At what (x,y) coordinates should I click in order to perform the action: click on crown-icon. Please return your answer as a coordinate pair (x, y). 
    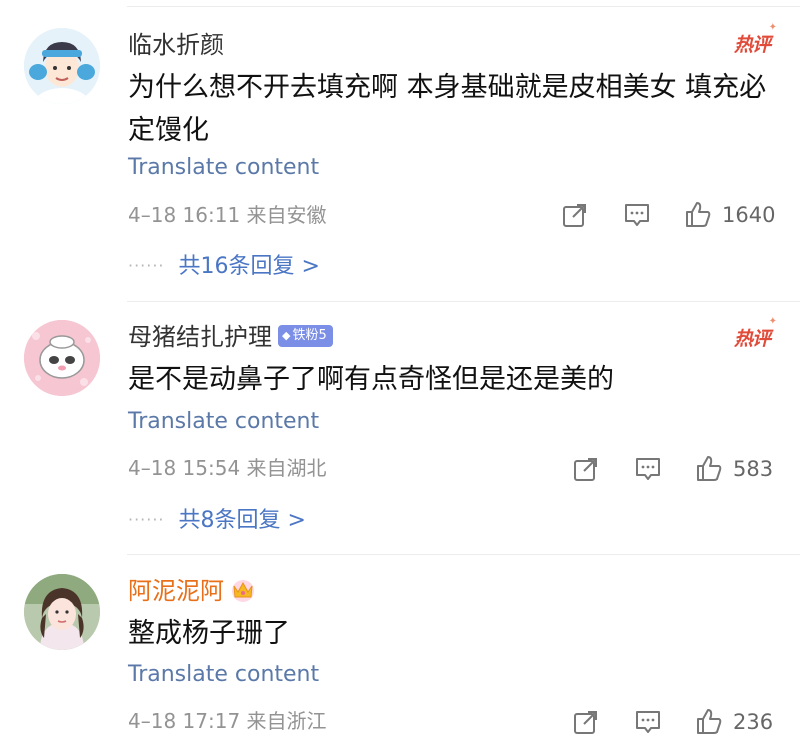
    Looking at the image, I should click on (243, 591).